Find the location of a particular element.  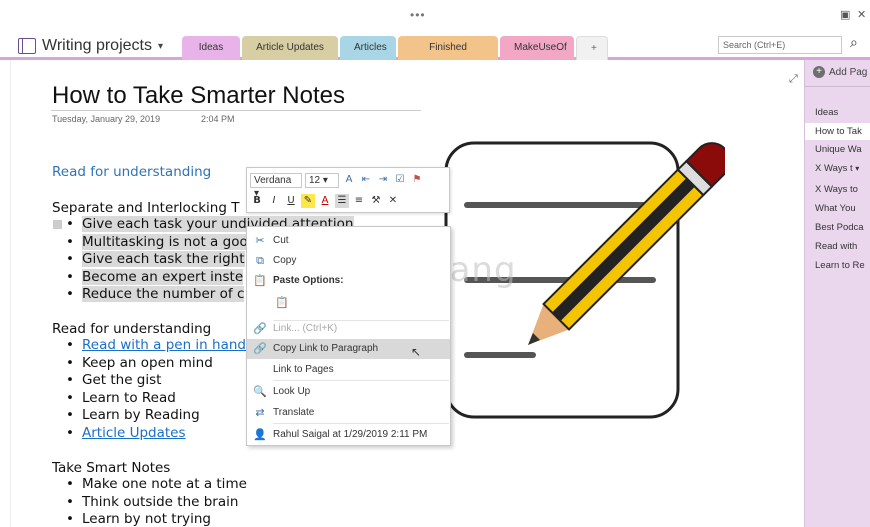

more-dots-icon: ••• is located at coordinates (418, 15).